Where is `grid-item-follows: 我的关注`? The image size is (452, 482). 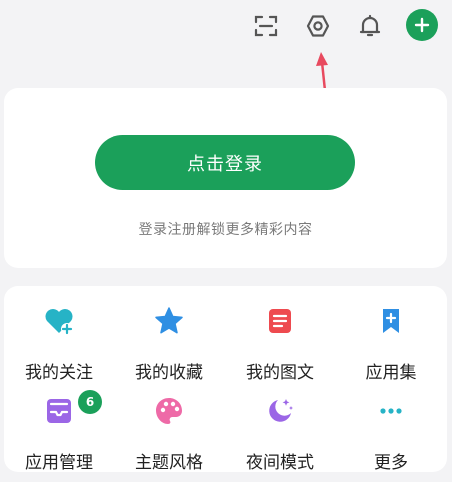
grid-item-follows: 我的关注 is located at coordinates (59, 344).